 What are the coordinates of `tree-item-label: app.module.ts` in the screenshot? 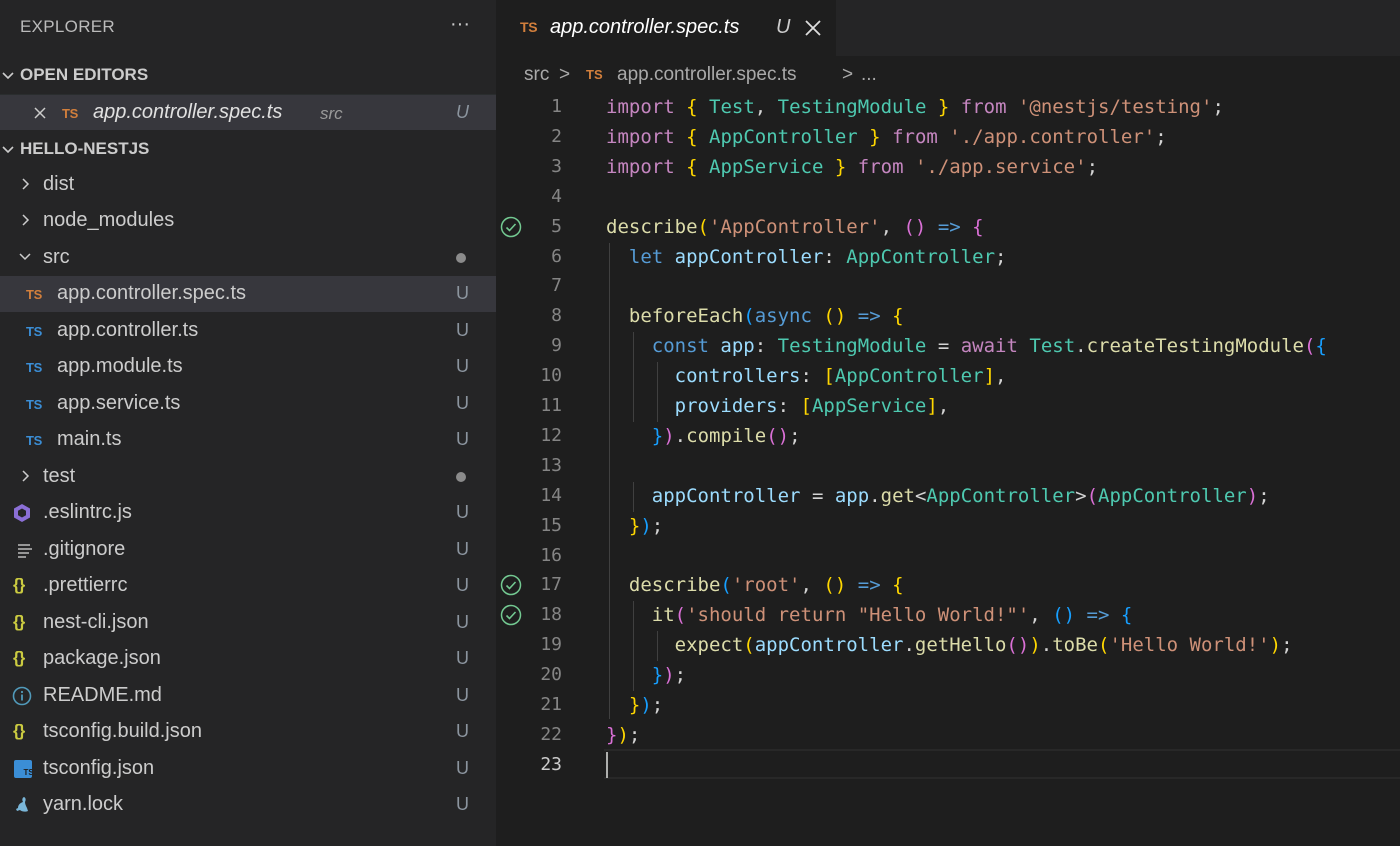 It's located at (120, 366).